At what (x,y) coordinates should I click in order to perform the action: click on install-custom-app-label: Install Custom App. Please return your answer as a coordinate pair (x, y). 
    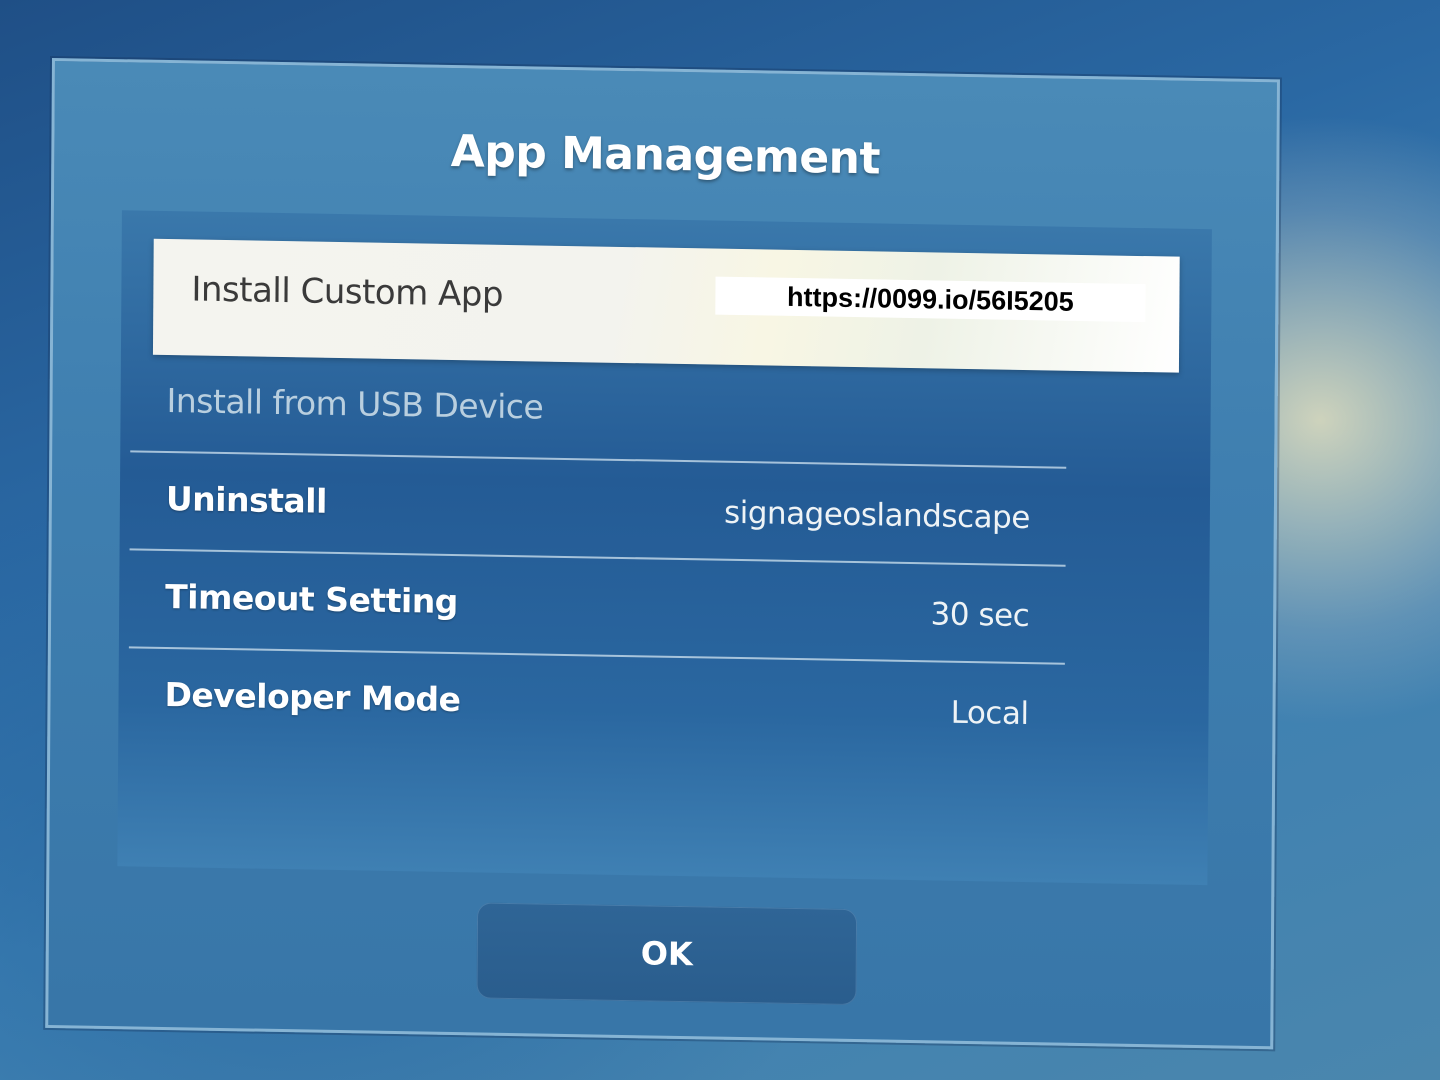
    Looking at the image, I should click on (347, 292).